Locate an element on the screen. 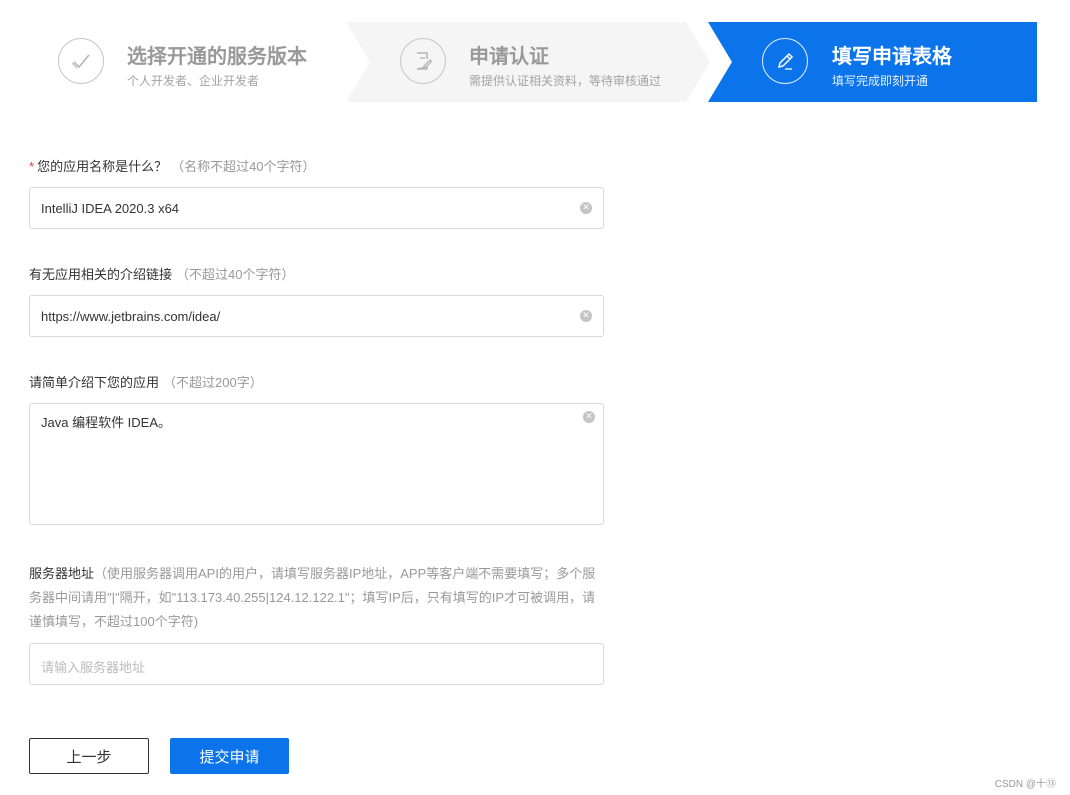  intro-link-label: 有无应用相关的介绍链接 （不超过40个字符） is located at coordinates (161, 273).